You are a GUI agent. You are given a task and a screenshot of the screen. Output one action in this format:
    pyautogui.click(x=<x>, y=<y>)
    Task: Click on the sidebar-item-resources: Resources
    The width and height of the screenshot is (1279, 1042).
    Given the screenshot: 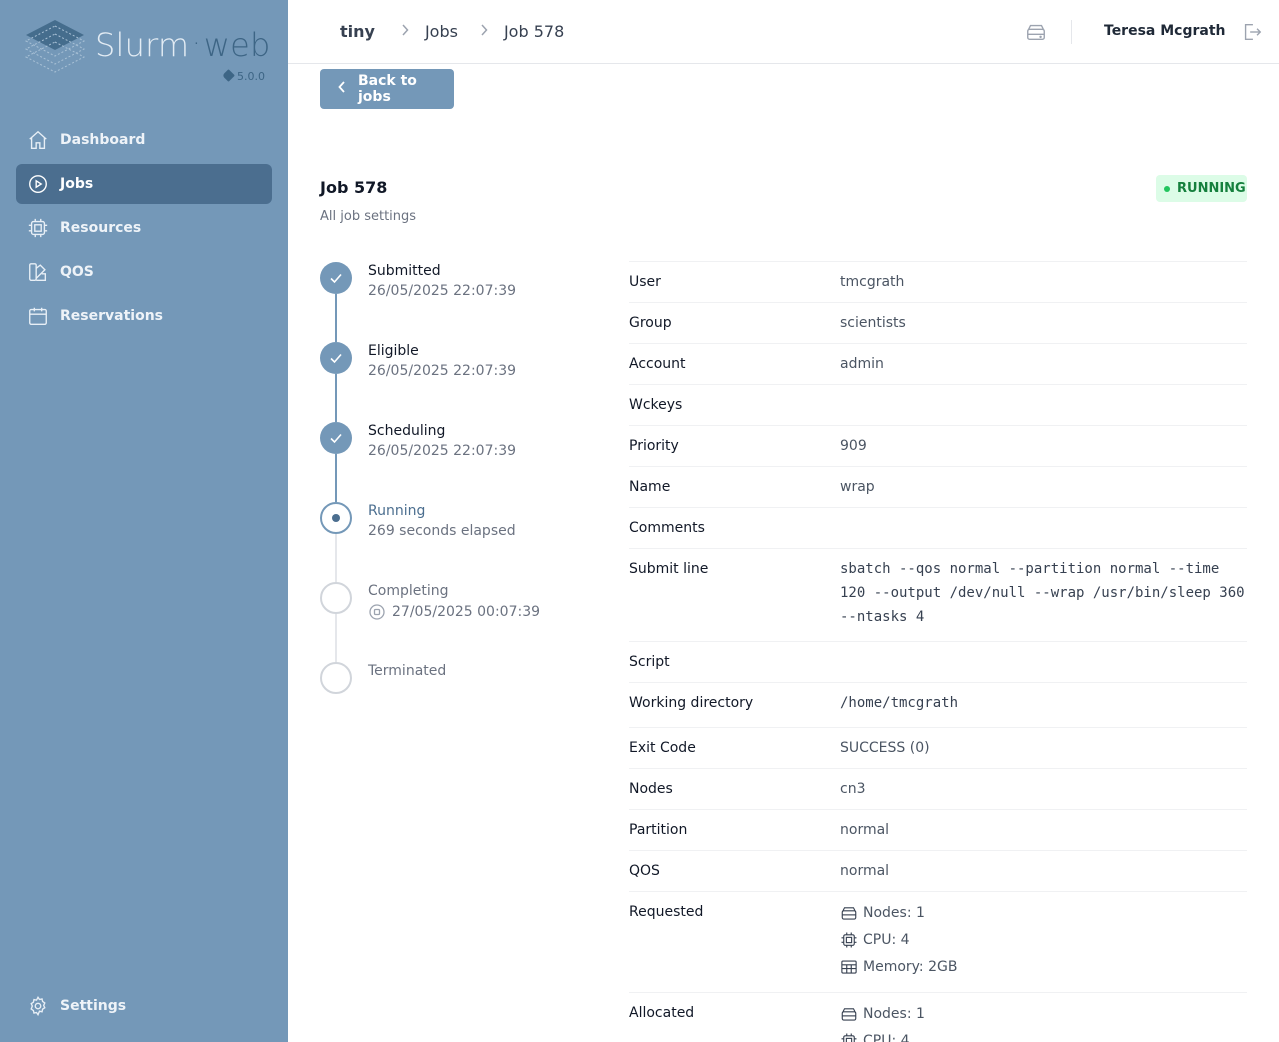 What is the action you would take?
    pyautogui.click(x=144, y=228)
    